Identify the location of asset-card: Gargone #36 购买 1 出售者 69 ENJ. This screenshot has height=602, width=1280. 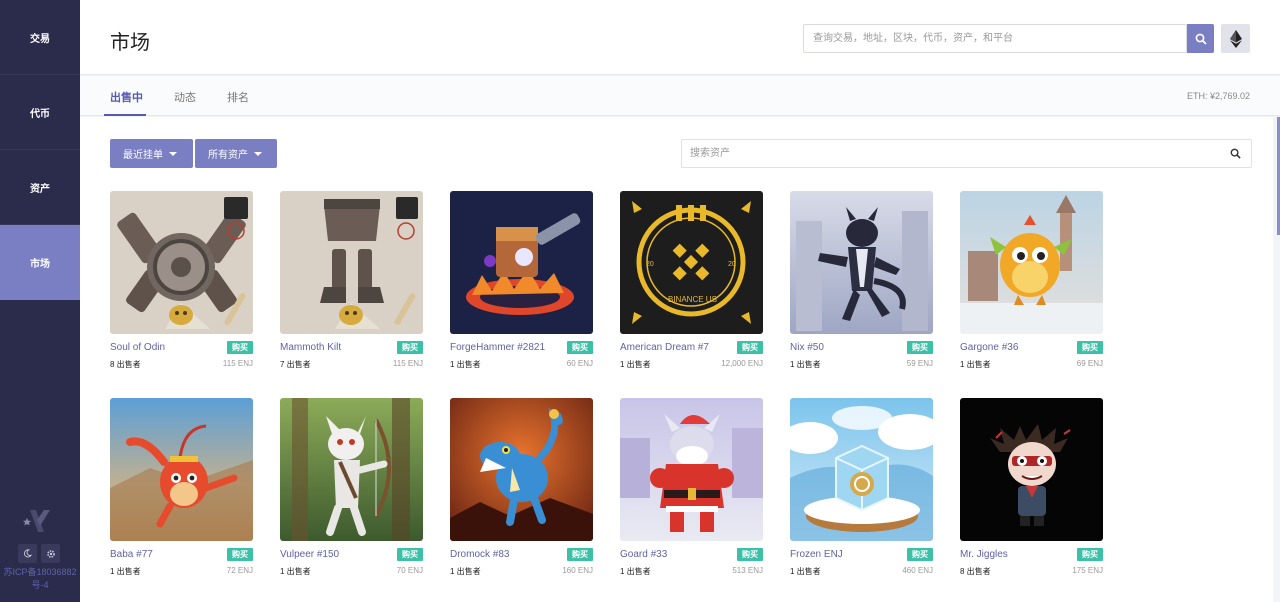
(1031, 280).